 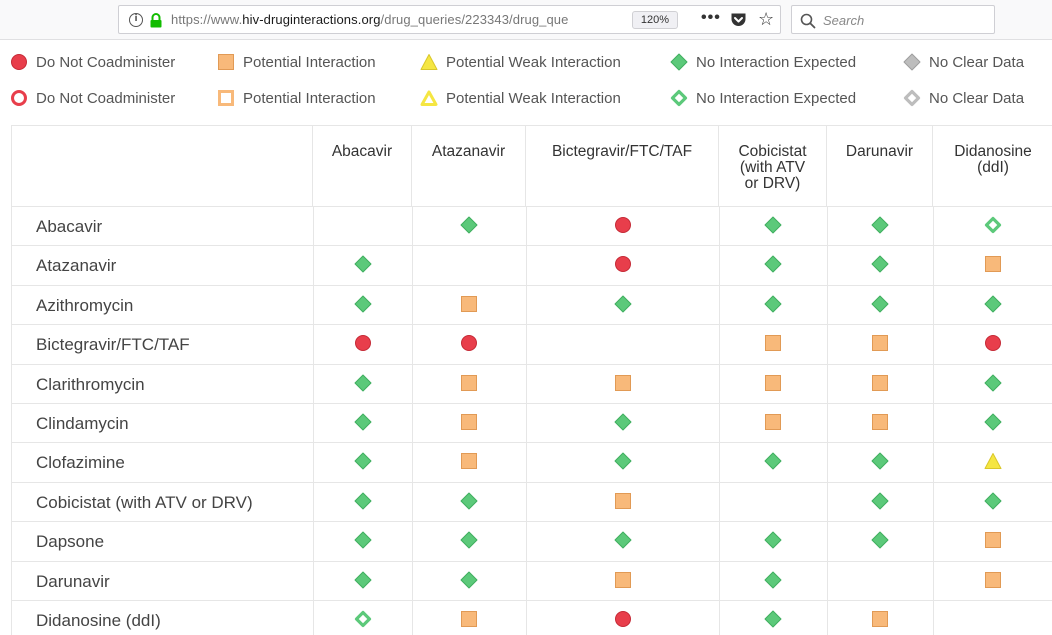 What do you see at coordinates (763, 62) in the screenshot?
I see `legend-item-4: No Interaction Expected` at bounding box center [763, 62].